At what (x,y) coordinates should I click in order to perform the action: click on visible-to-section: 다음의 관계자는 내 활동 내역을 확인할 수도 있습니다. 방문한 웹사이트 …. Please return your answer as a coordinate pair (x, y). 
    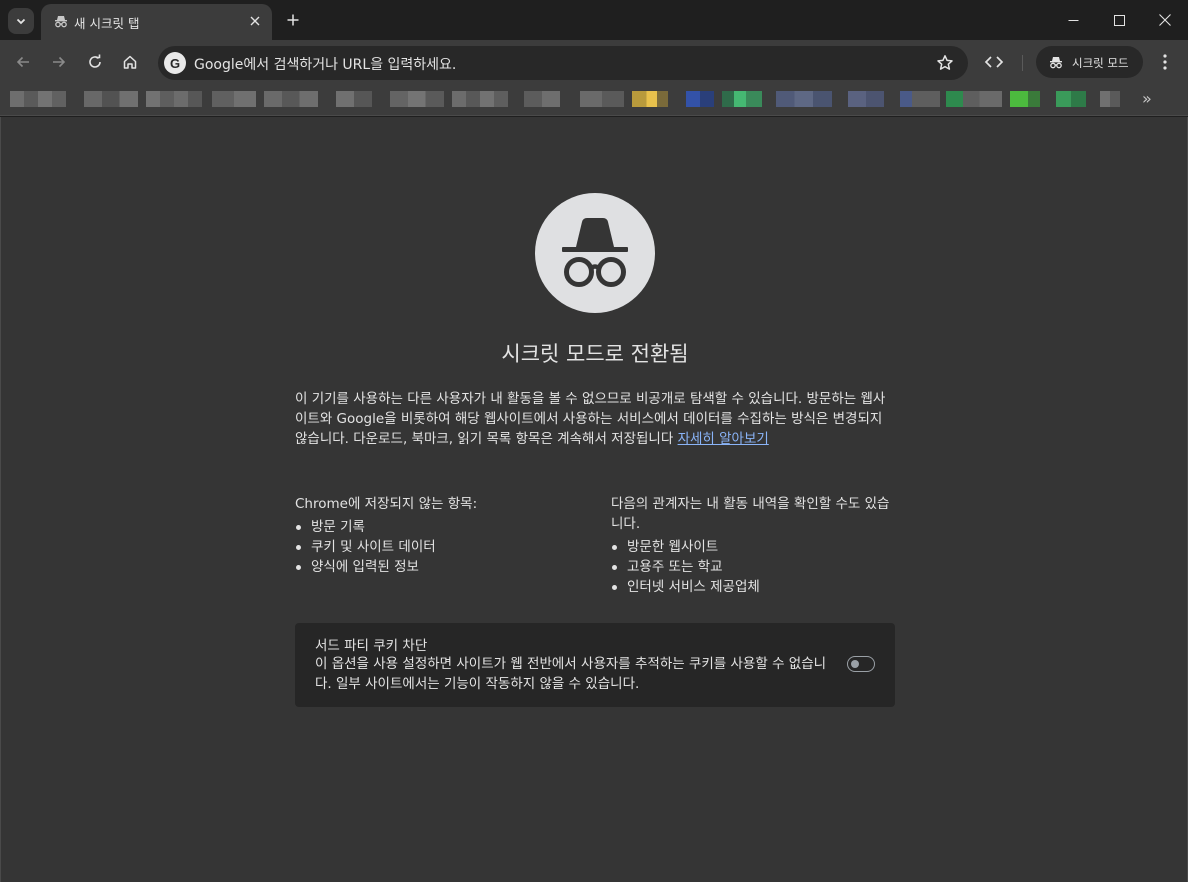
    Looking at the image, I should click on (756, 545).